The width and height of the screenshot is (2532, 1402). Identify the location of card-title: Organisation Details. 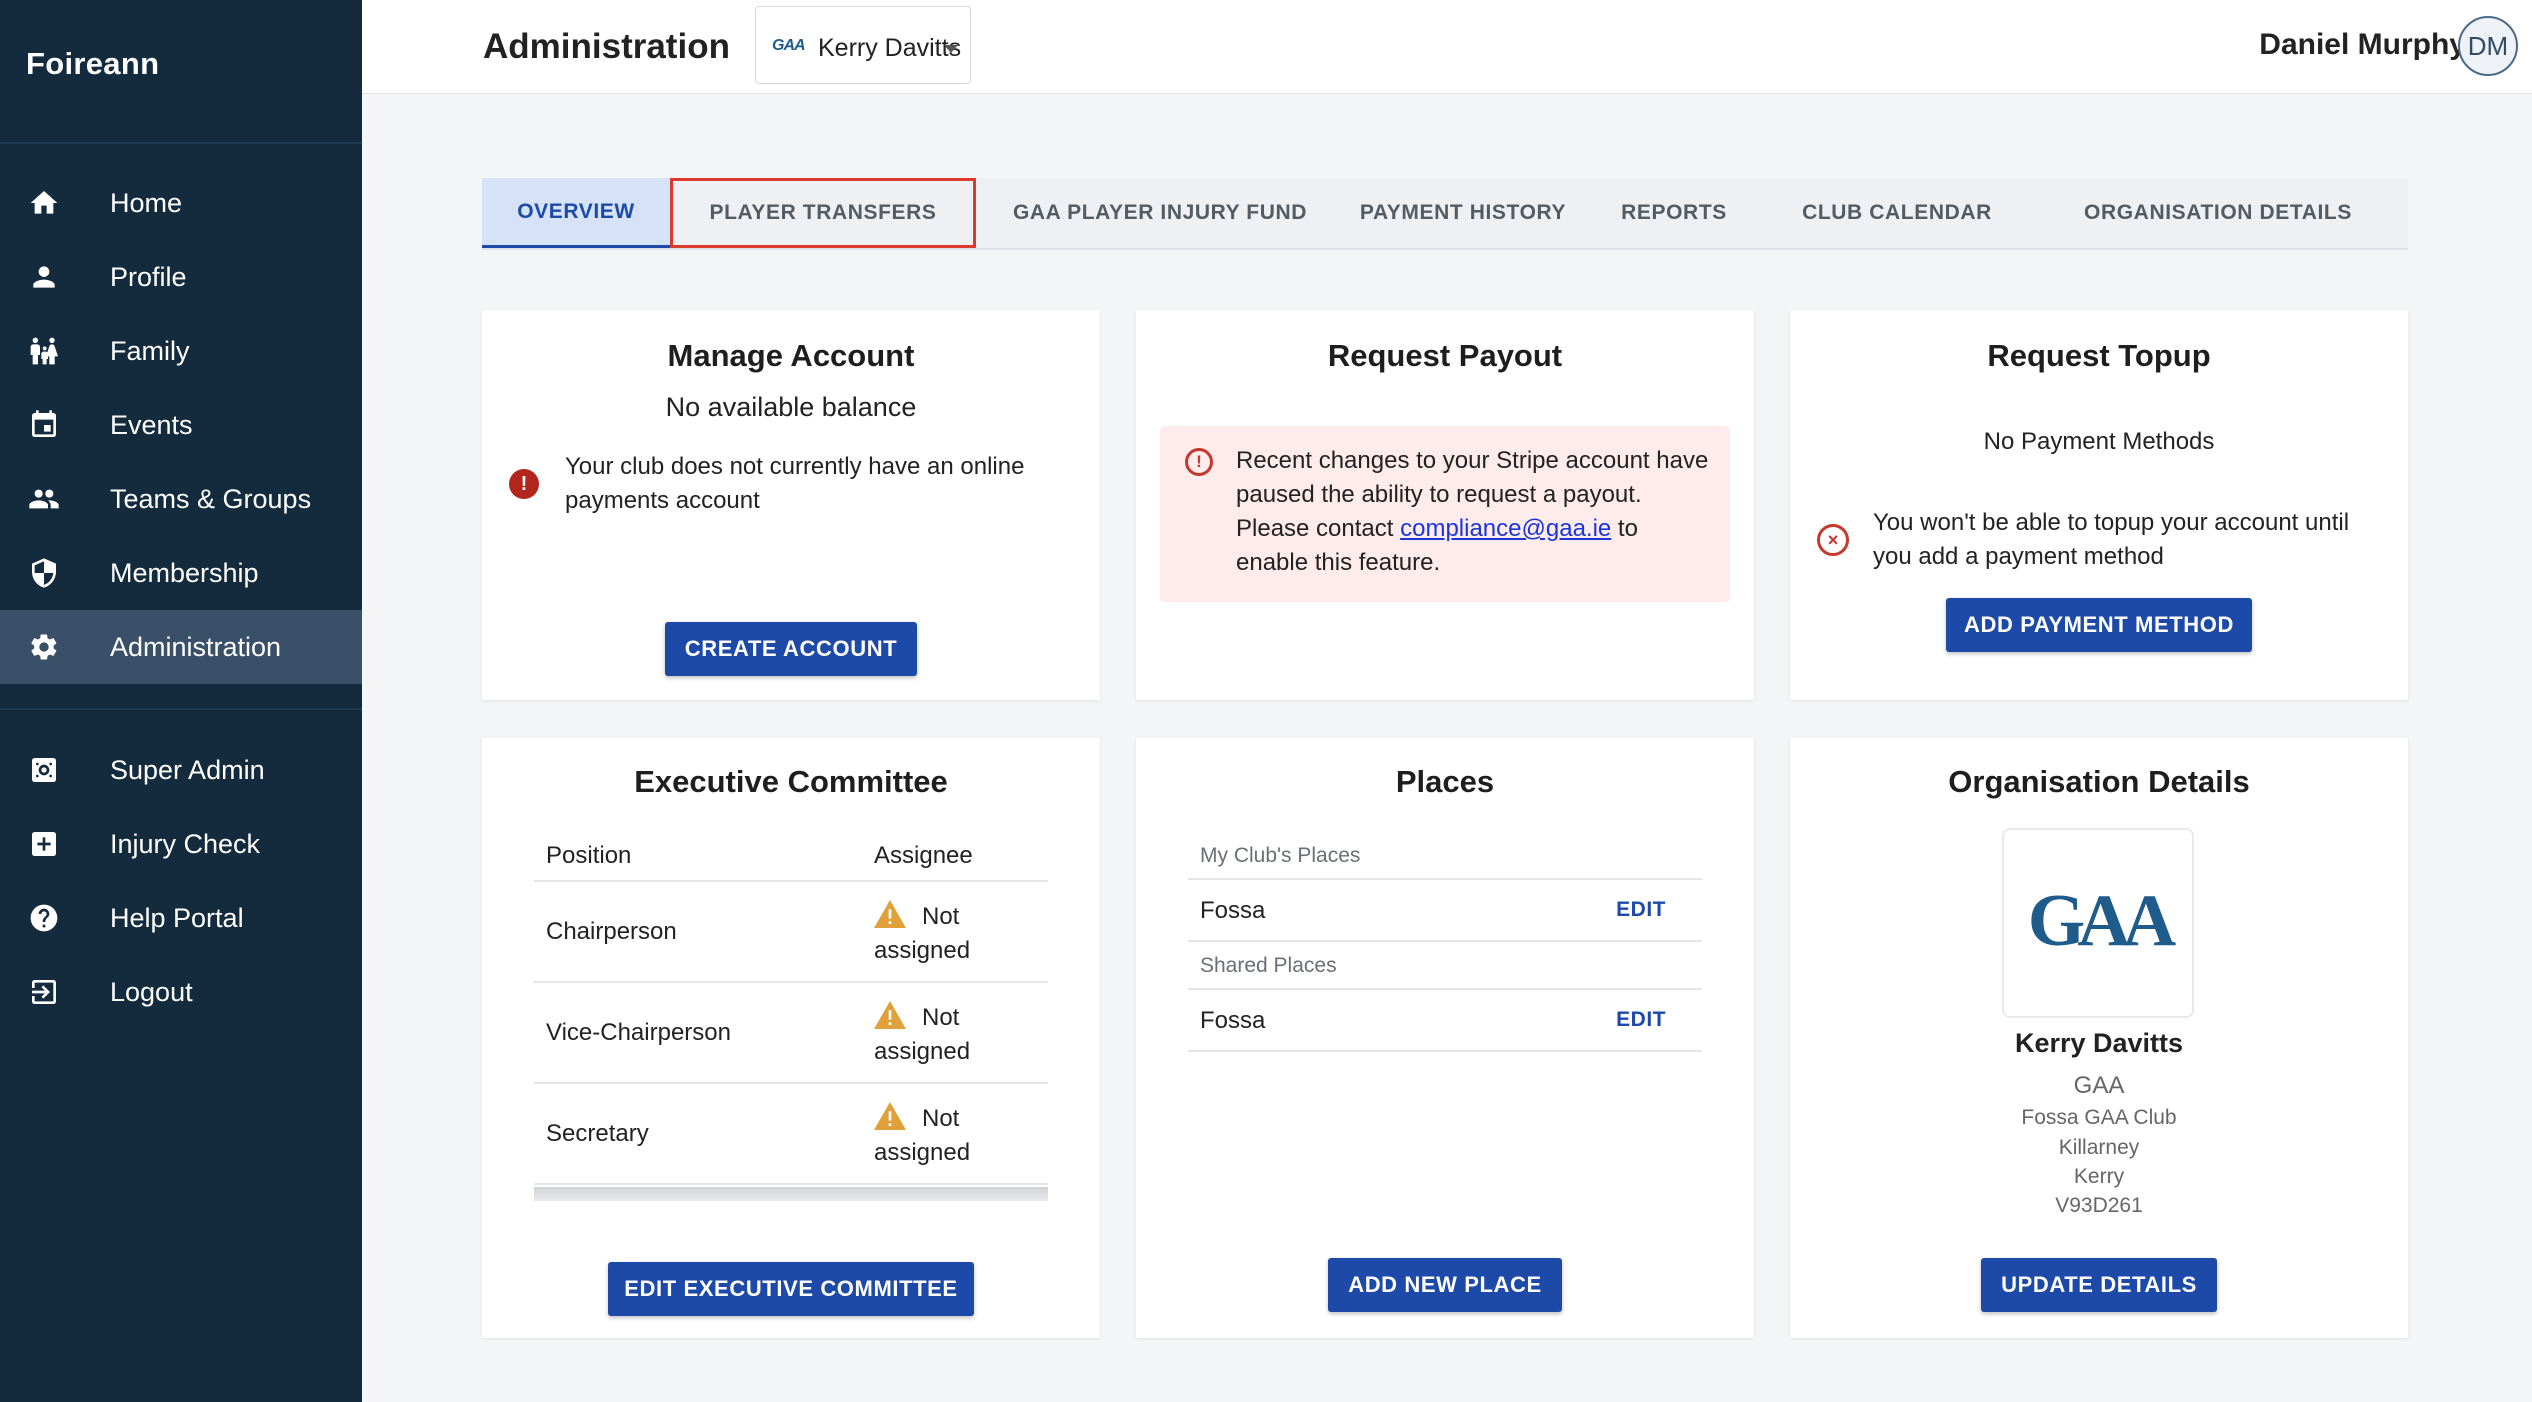
(2099, 781).